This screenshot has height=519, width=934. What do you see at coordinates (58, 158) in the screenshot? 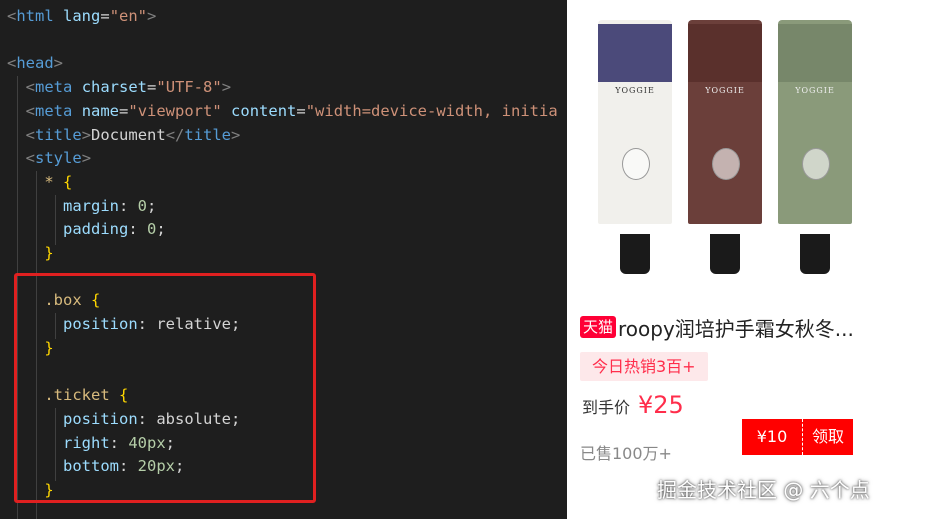
I see `code-token: style` at bounding box center [58, 158].